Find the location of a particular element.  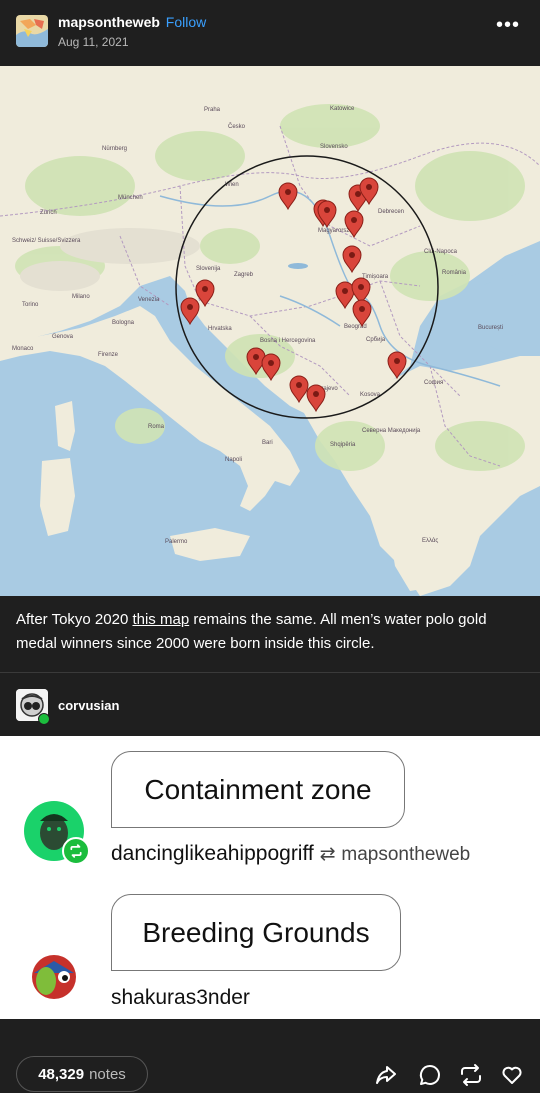

caption-text-before: After Tokyo 2020 is located at coordinates (74, 619).